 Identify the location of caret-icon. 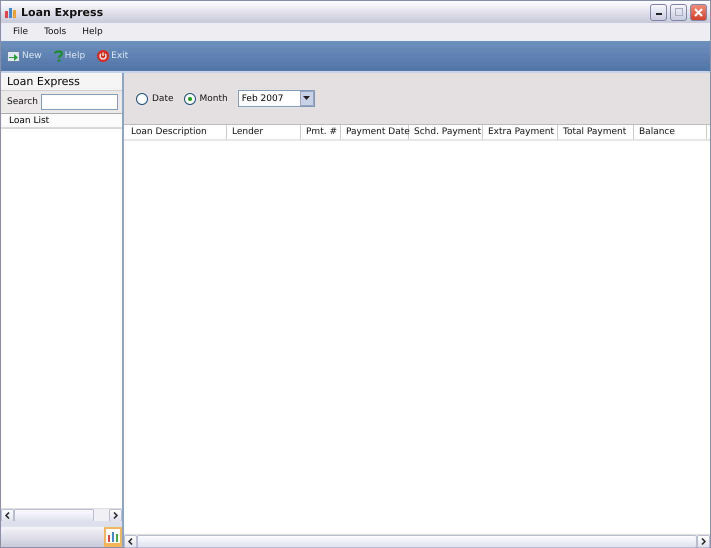
(306, 98).